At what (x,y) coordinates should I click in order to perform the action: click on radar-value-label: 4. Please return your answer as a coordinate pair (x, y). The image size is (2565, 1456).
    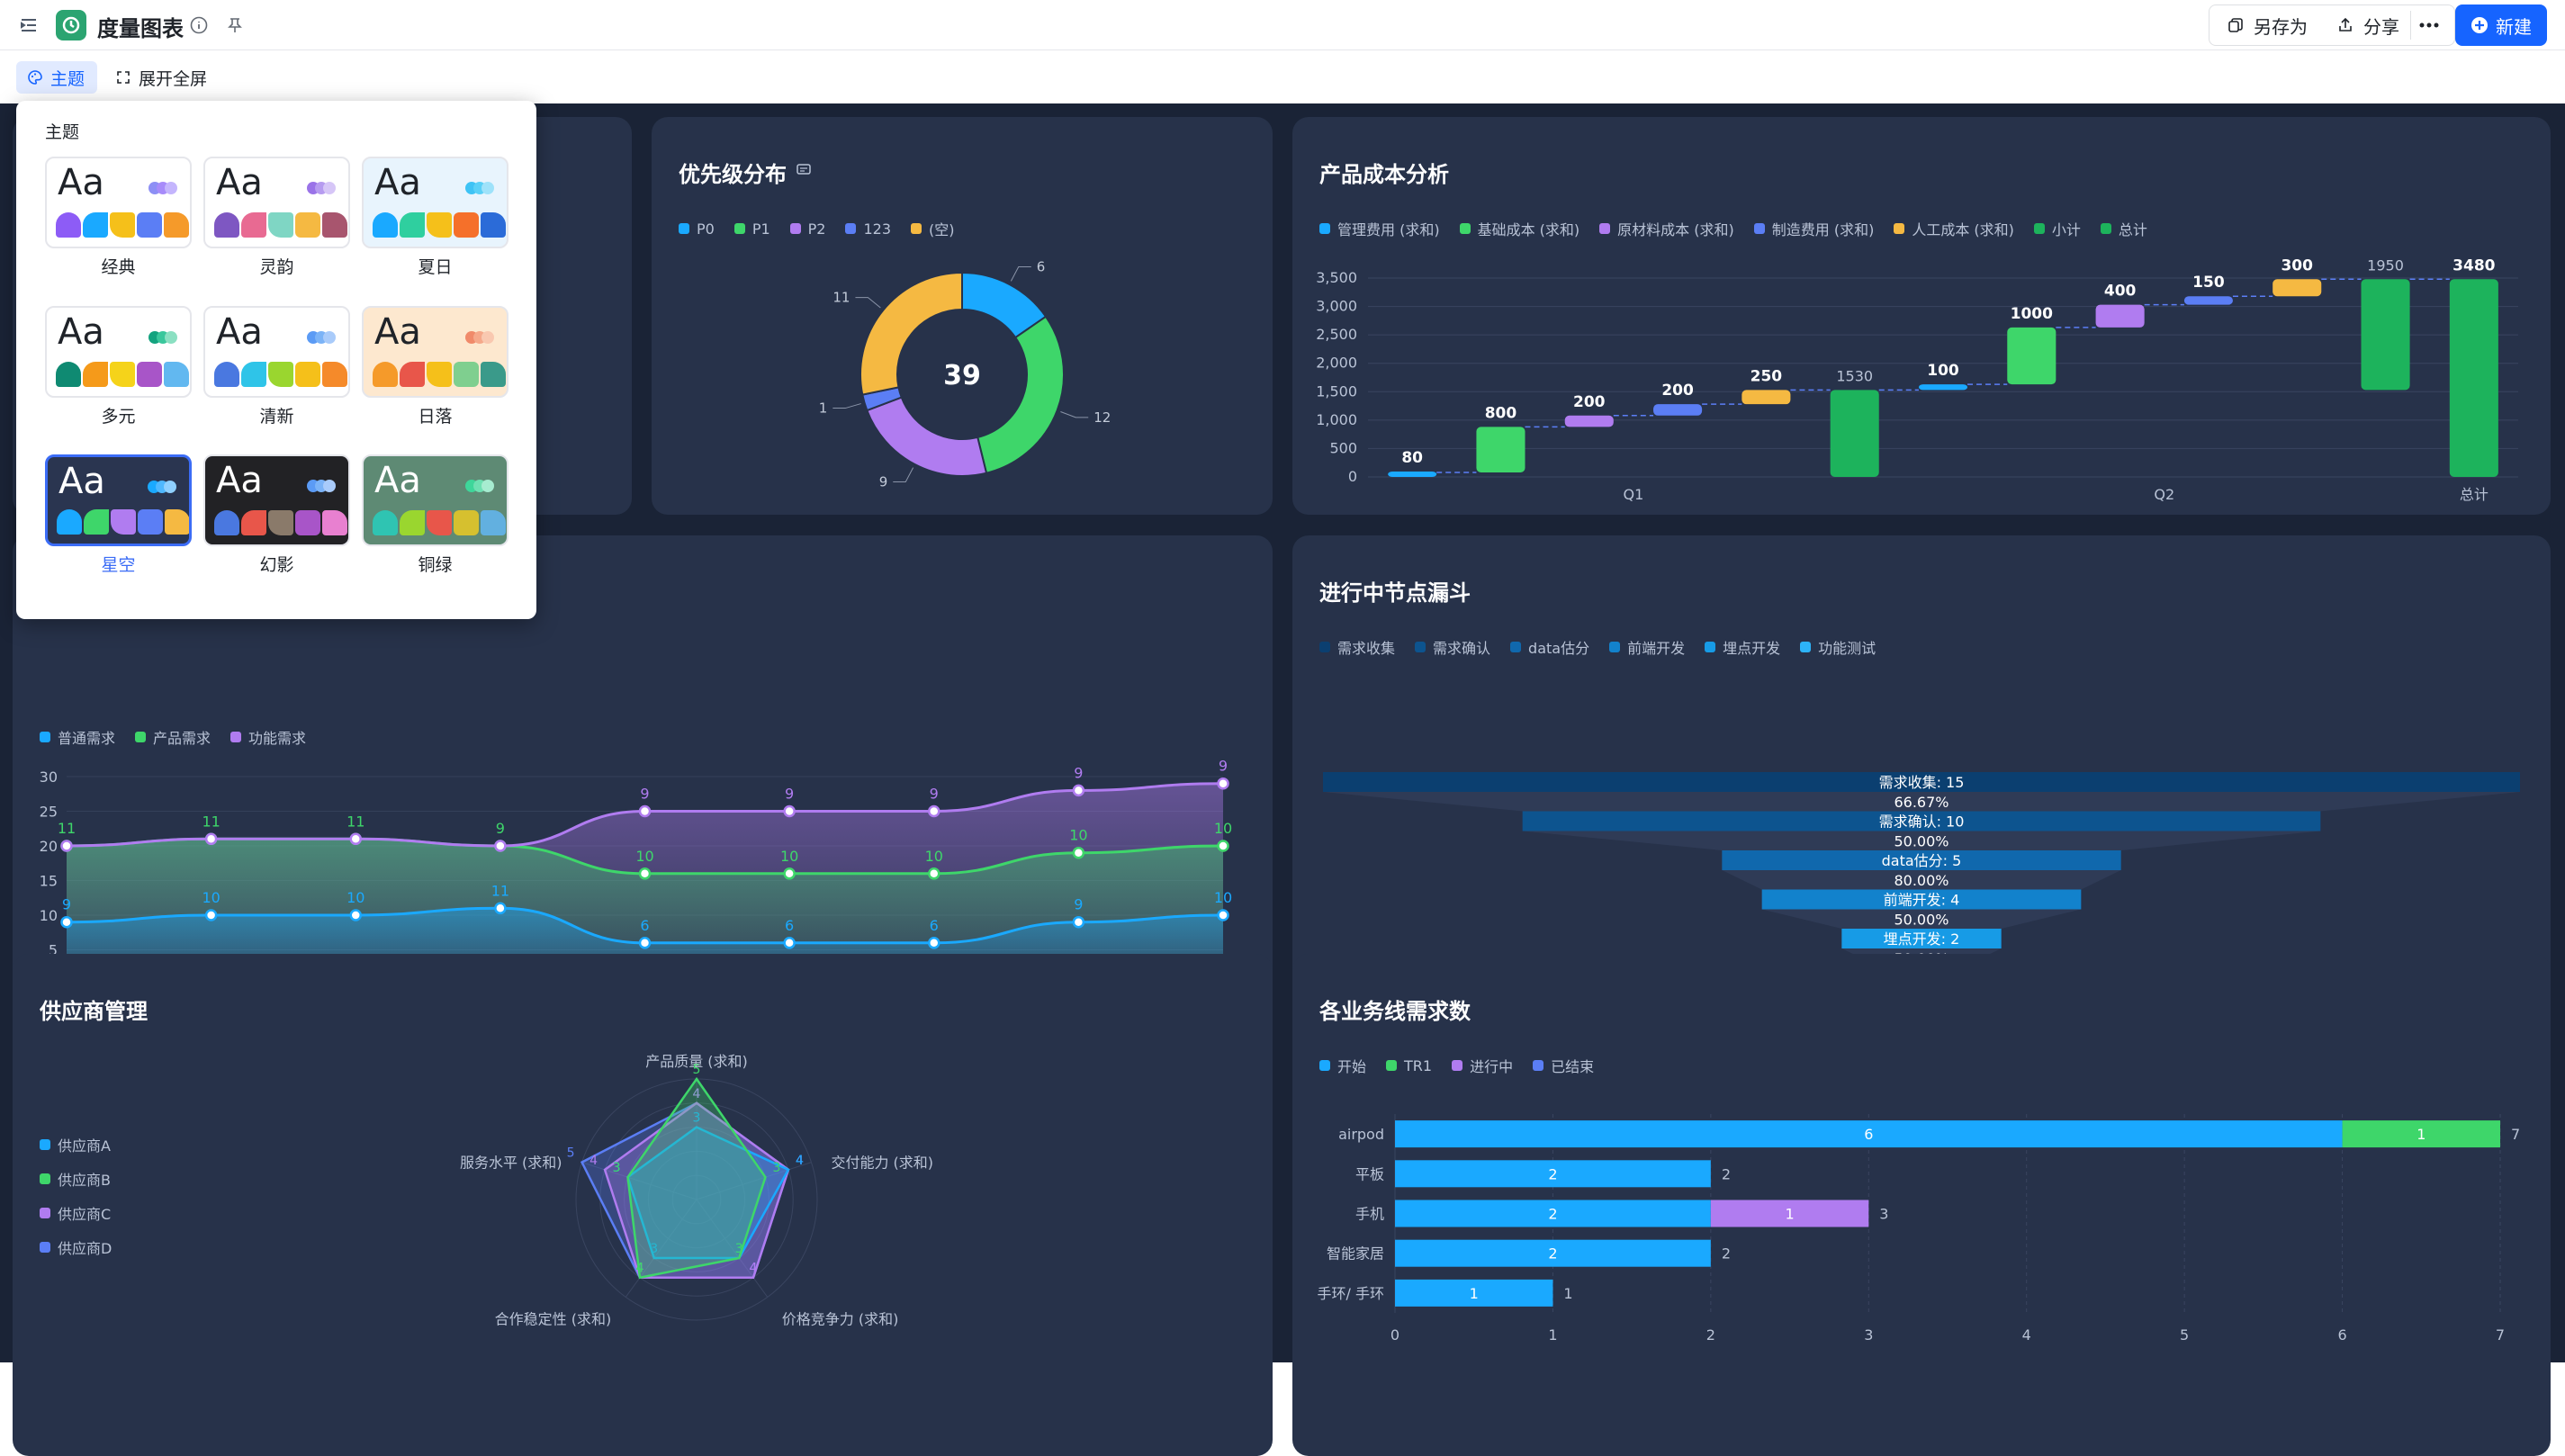
    Looking at the image, I should click on (640, 1269).